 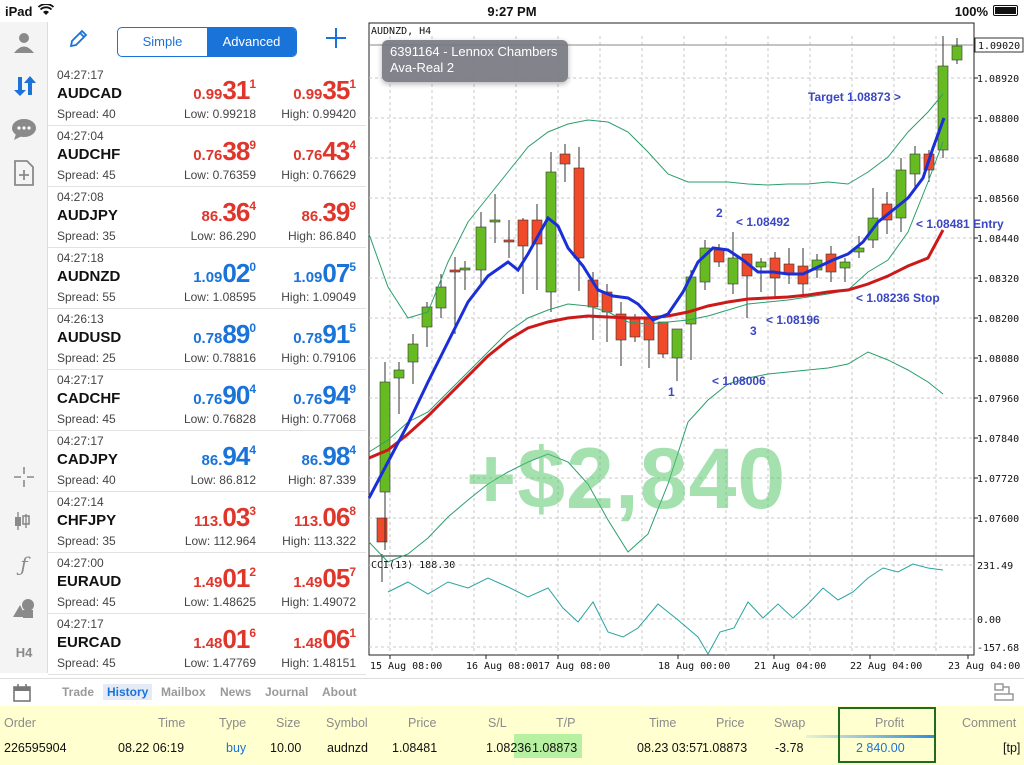 What do you see at coordinates (998, 119) in the screenshot?
I see `price-tick-label: 1.08800` at bounding box center [998, 119].